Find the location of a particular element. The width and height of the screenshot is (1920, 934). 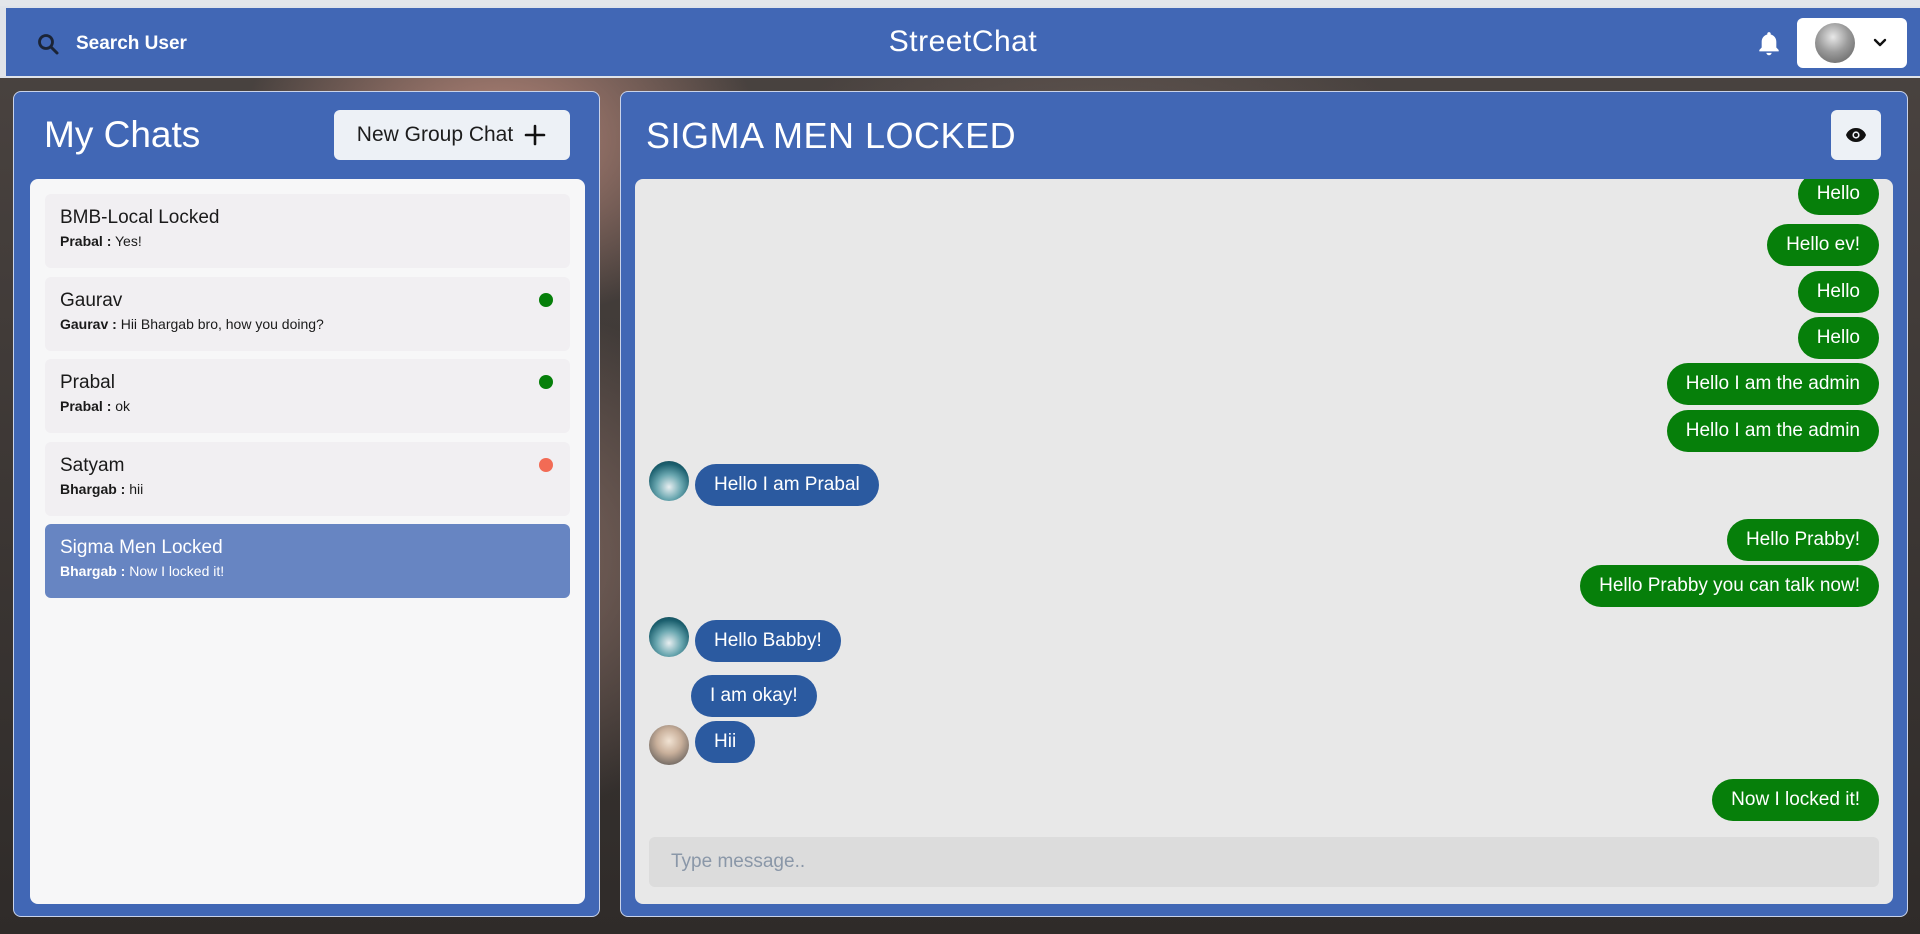

message-received: I am okay! is located at coordinates (754, 696).